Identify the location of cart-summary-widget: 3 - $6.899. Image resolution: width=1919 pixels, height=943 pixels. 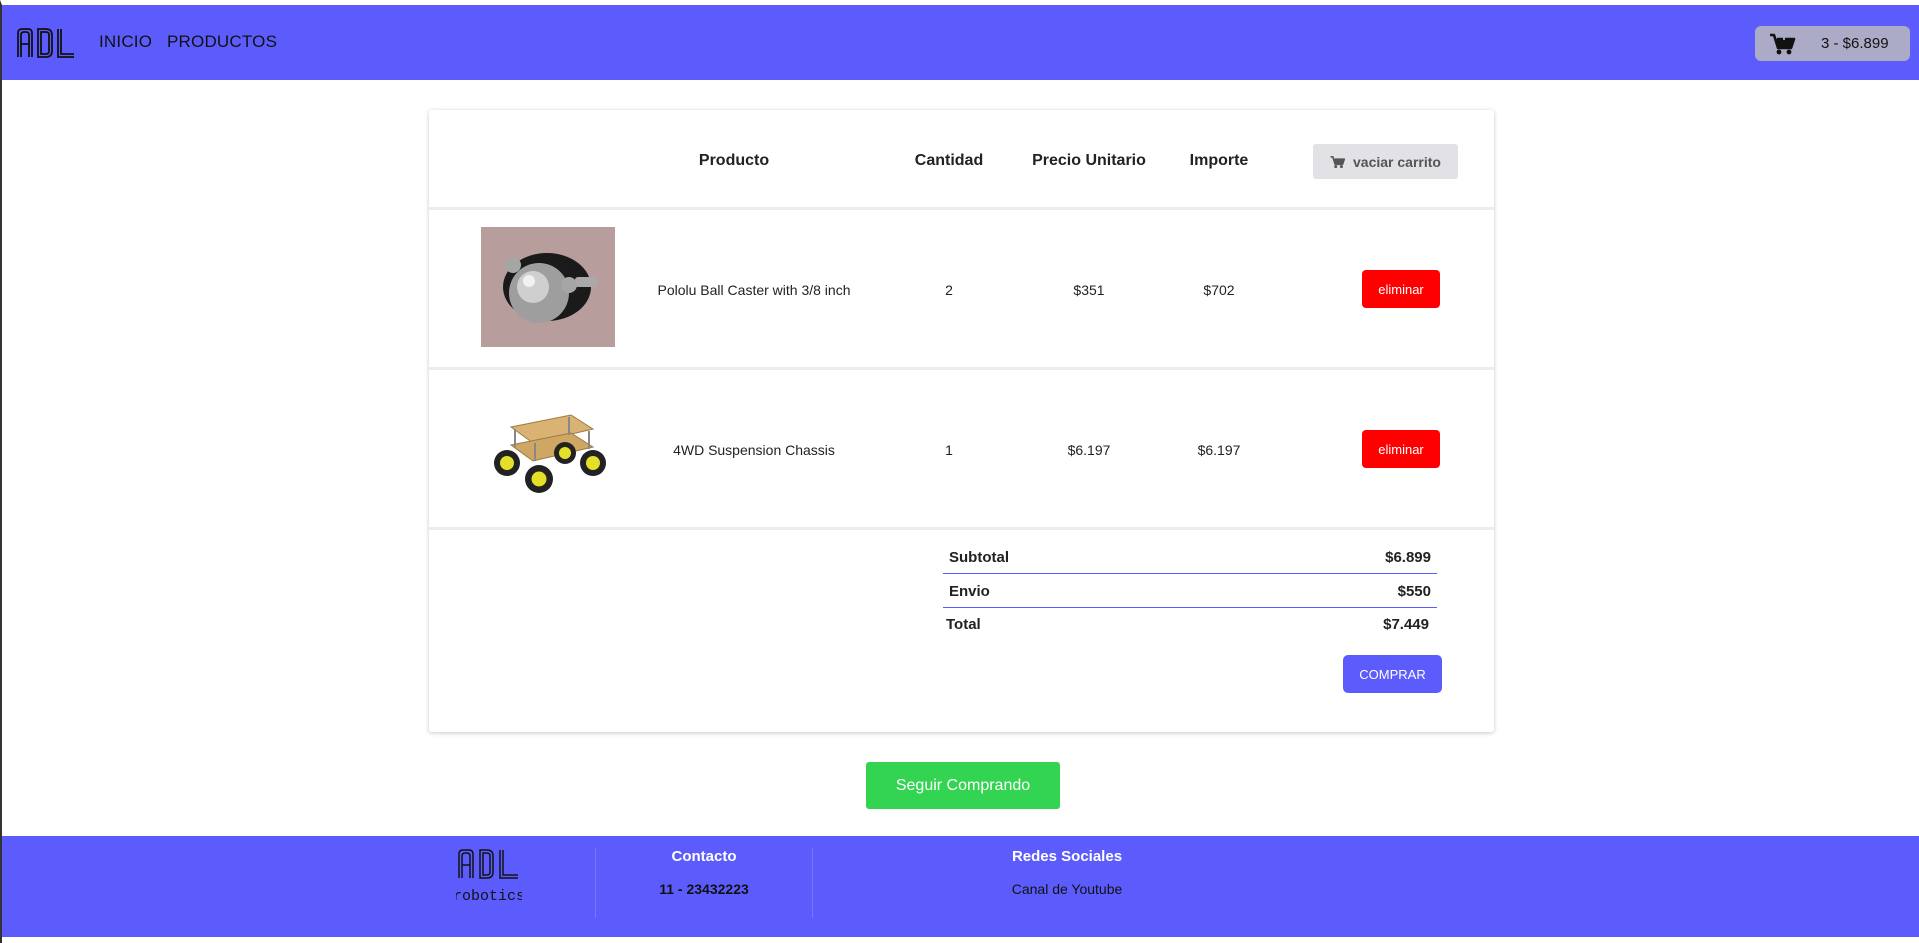
(1832, 43).